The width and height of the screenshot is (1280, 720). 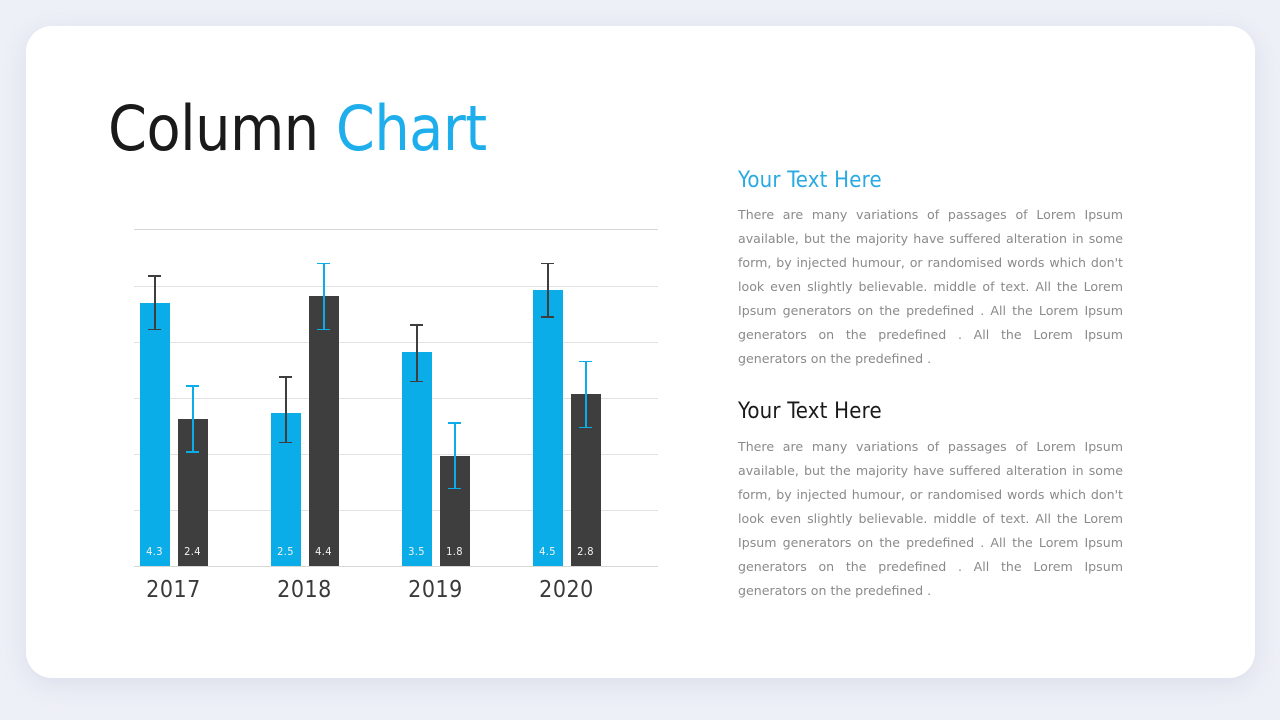 I want to click on page-title: Column Chart, so click(x=297, y=129).